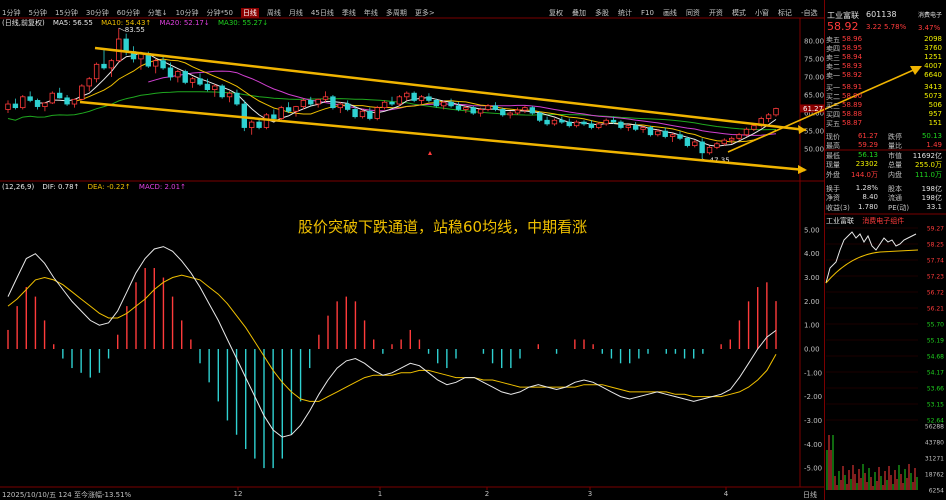  Describe the element at coordinates (833, 76) in the screenshot. I see `ob-label: 卖一` at that location.